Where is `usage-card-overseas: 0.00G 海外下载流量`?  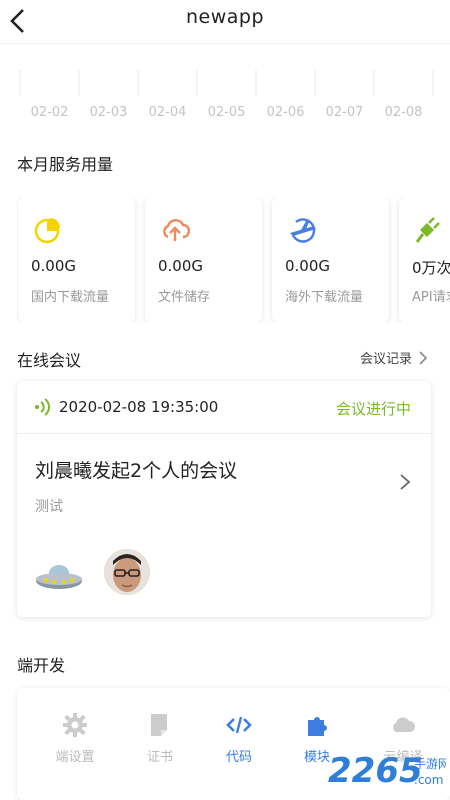 usage-card-overseas: 0.00G 海外下载流量 is located at coordinates (330, 260).